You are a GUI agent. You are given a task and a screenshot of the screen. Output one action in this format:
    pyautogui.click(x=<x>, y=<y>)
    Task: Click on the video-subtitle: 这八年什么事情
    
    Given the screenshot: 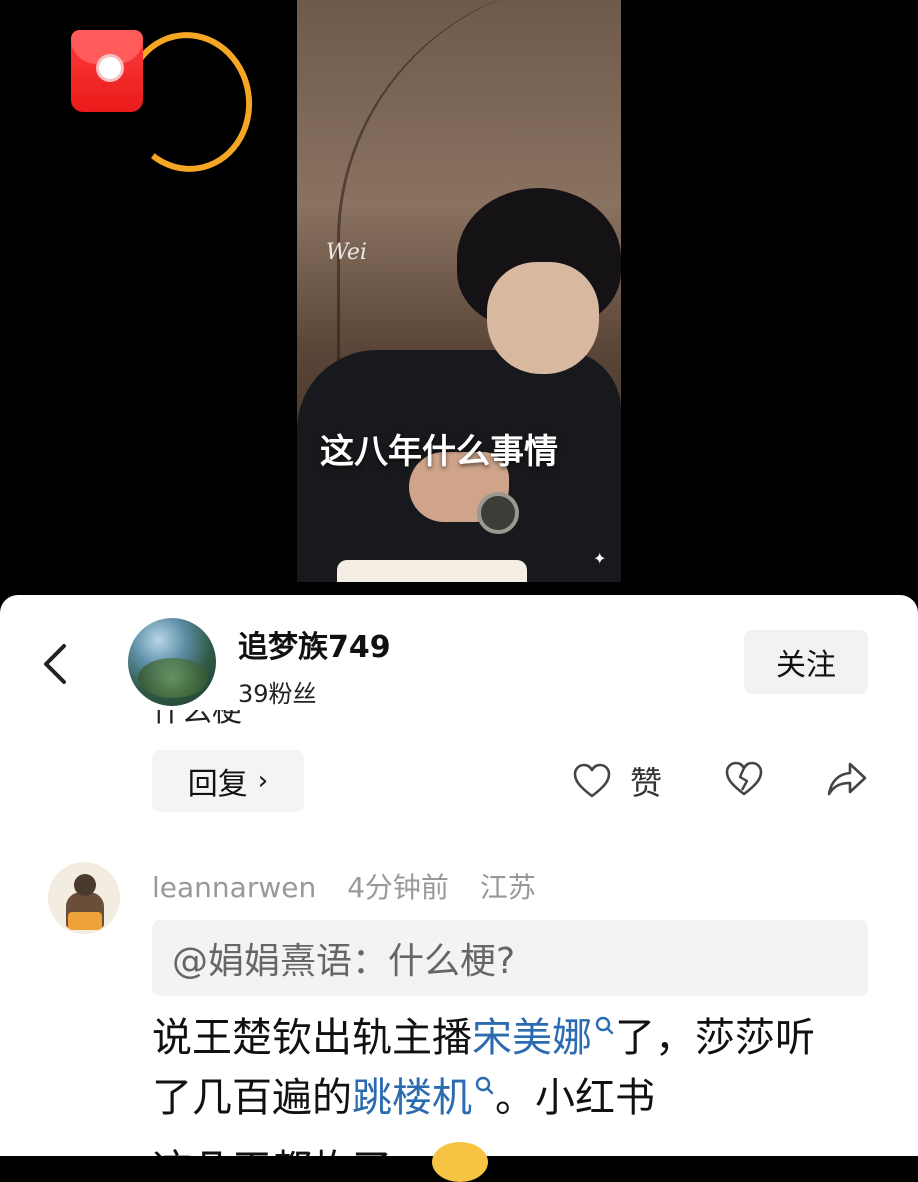 What is the action you would take?
    pyautogui.click(x=439, y=452)
    